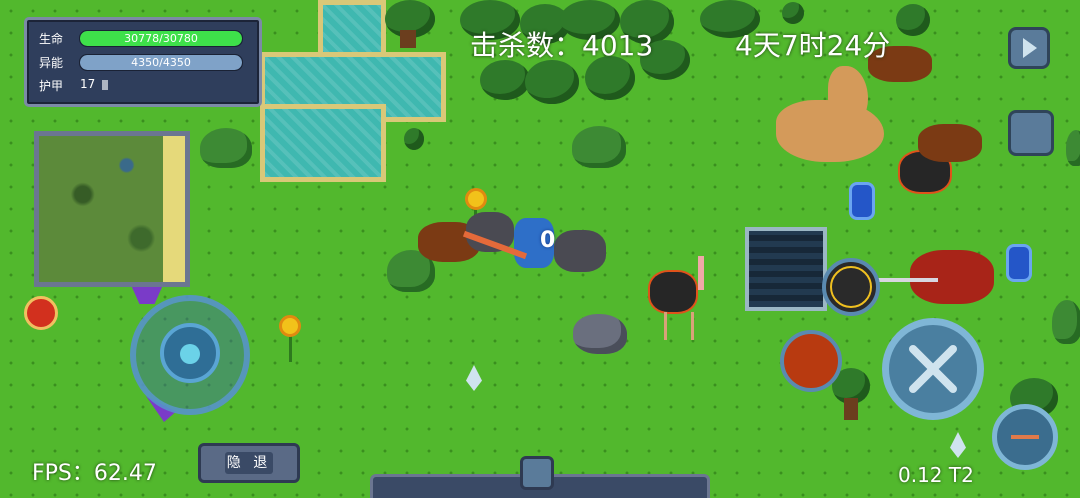 This screenshot has width=1080, height=498. Describe the element at coordinates (112, 209) in the screenshot. I see `minimap` at that location.